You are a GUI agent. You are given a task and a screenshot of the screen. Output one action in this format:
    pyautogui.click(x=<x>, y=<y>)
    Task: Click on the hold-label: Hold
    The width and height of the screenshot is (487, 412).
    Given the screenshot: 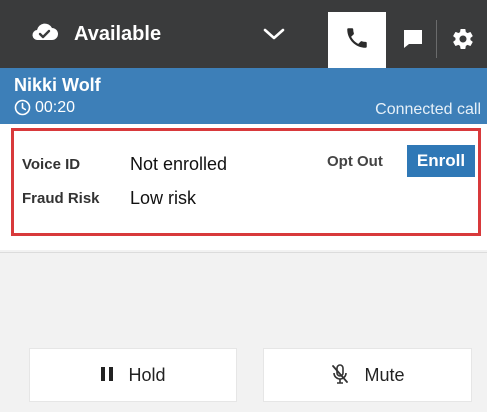 What is the action you would take?
    pyautogui.click(x=147, y=374)
    